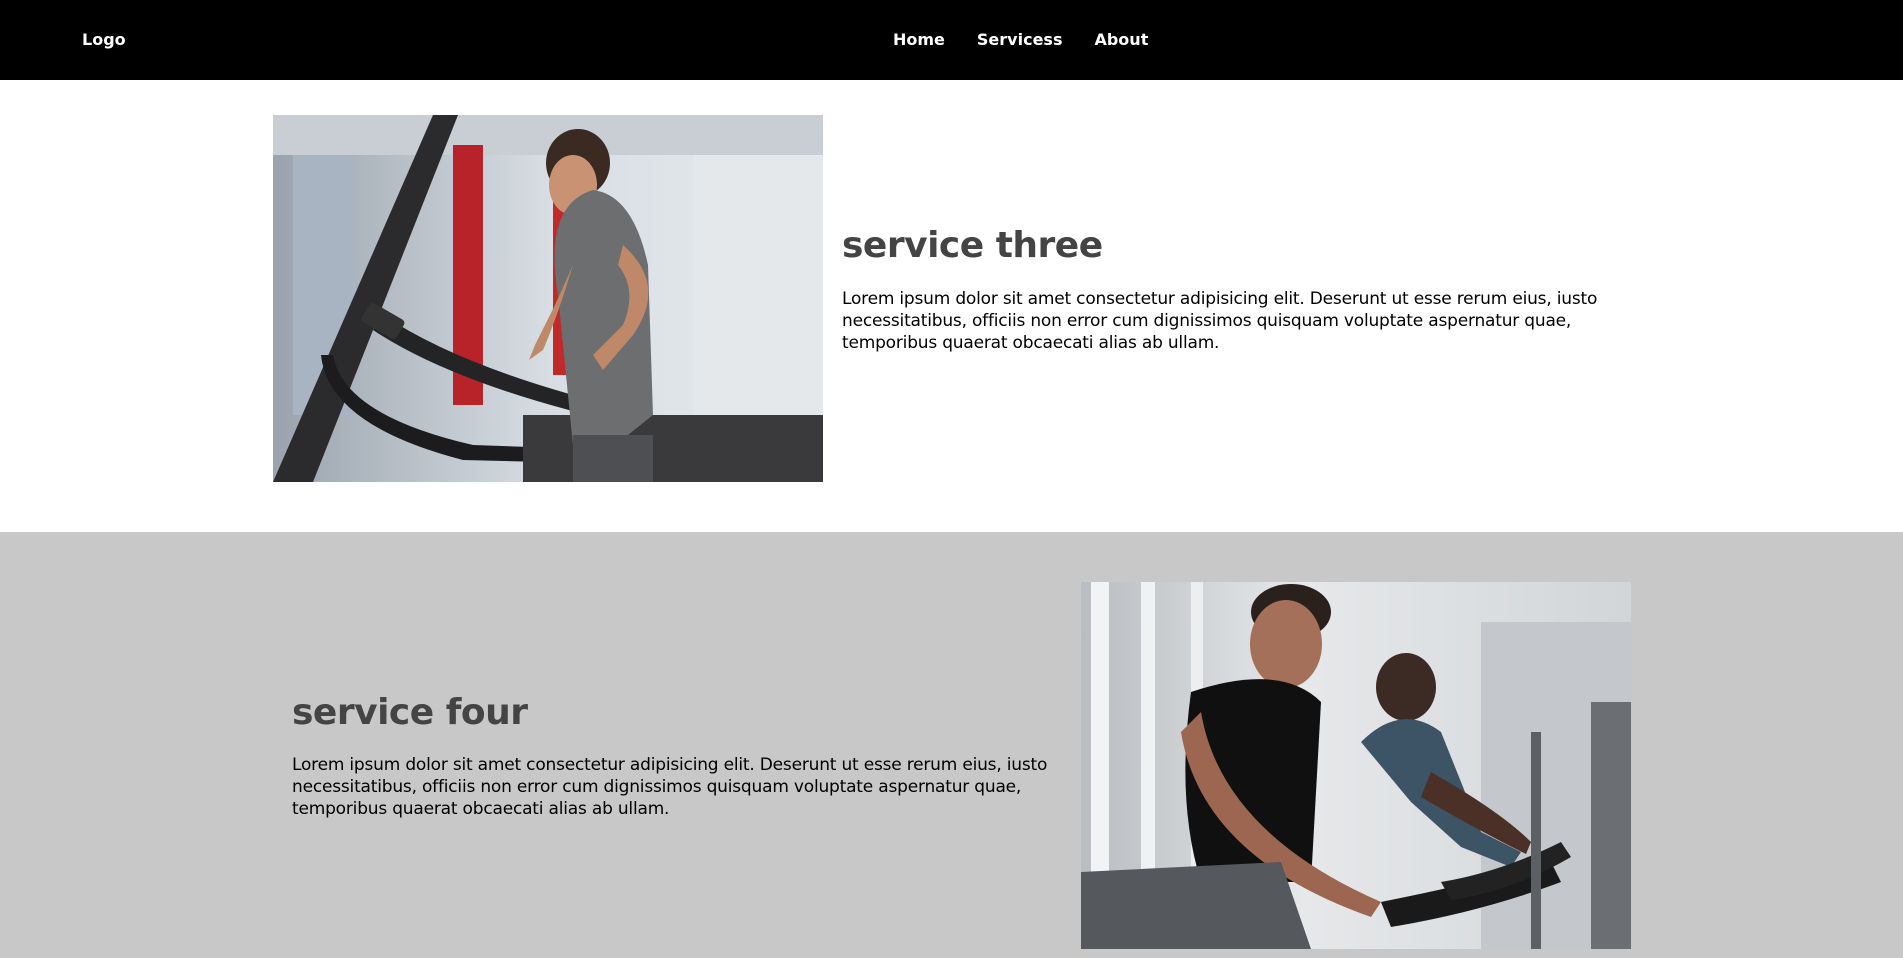 The image size is (1903, 958). Describe the element at coordinates (1356, 765) in the screenshot. I see `exercise-bike-photo` at that location.